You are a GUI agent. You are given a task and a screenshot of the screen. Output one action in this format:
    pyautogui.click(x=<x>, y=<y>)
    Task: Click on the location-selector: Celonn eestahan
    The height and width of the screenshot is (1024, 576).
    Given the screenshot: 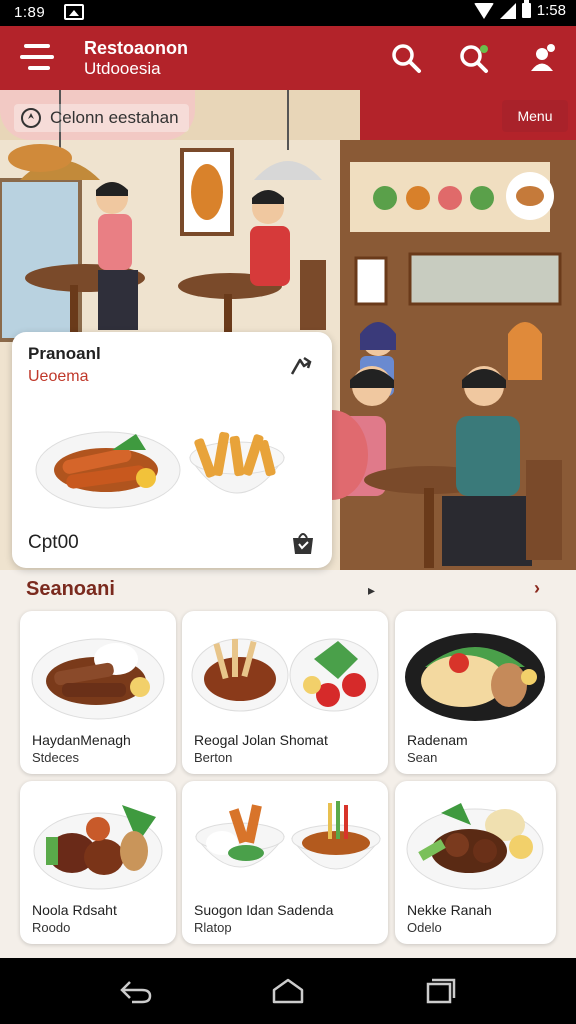 What is the action you would take?
    pyautogui.click(x=101, y=118)
    